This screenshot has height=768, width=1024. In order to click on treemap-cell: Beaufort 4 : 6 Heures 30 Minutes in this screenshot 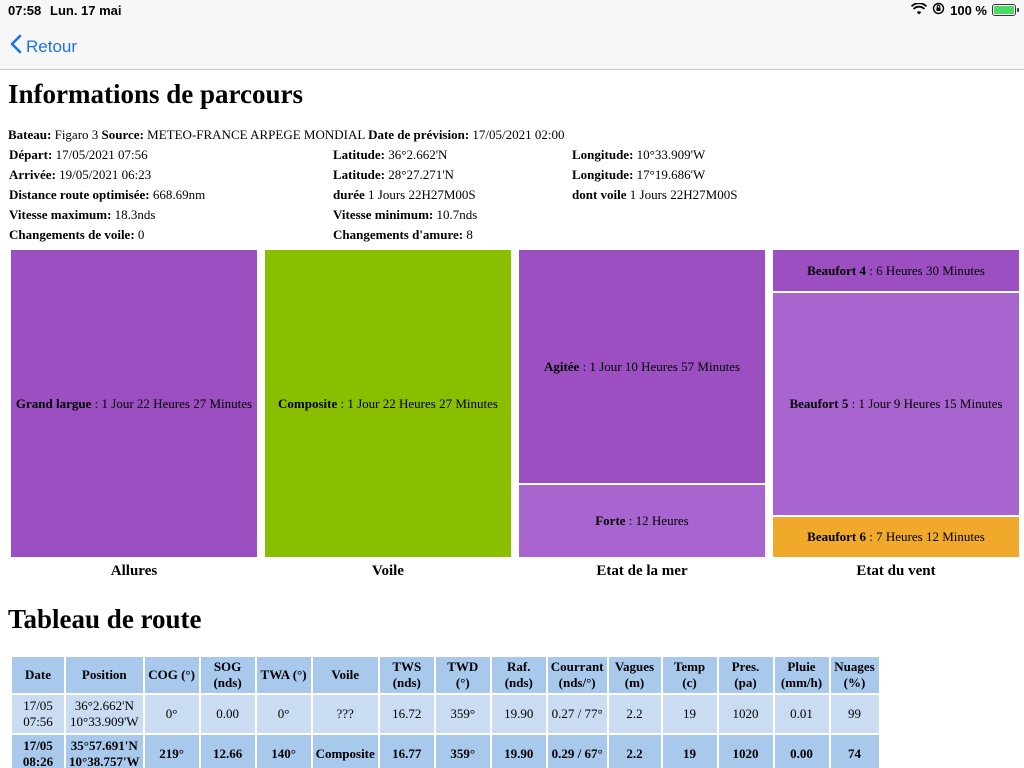, I will do `click(896, 270)`.